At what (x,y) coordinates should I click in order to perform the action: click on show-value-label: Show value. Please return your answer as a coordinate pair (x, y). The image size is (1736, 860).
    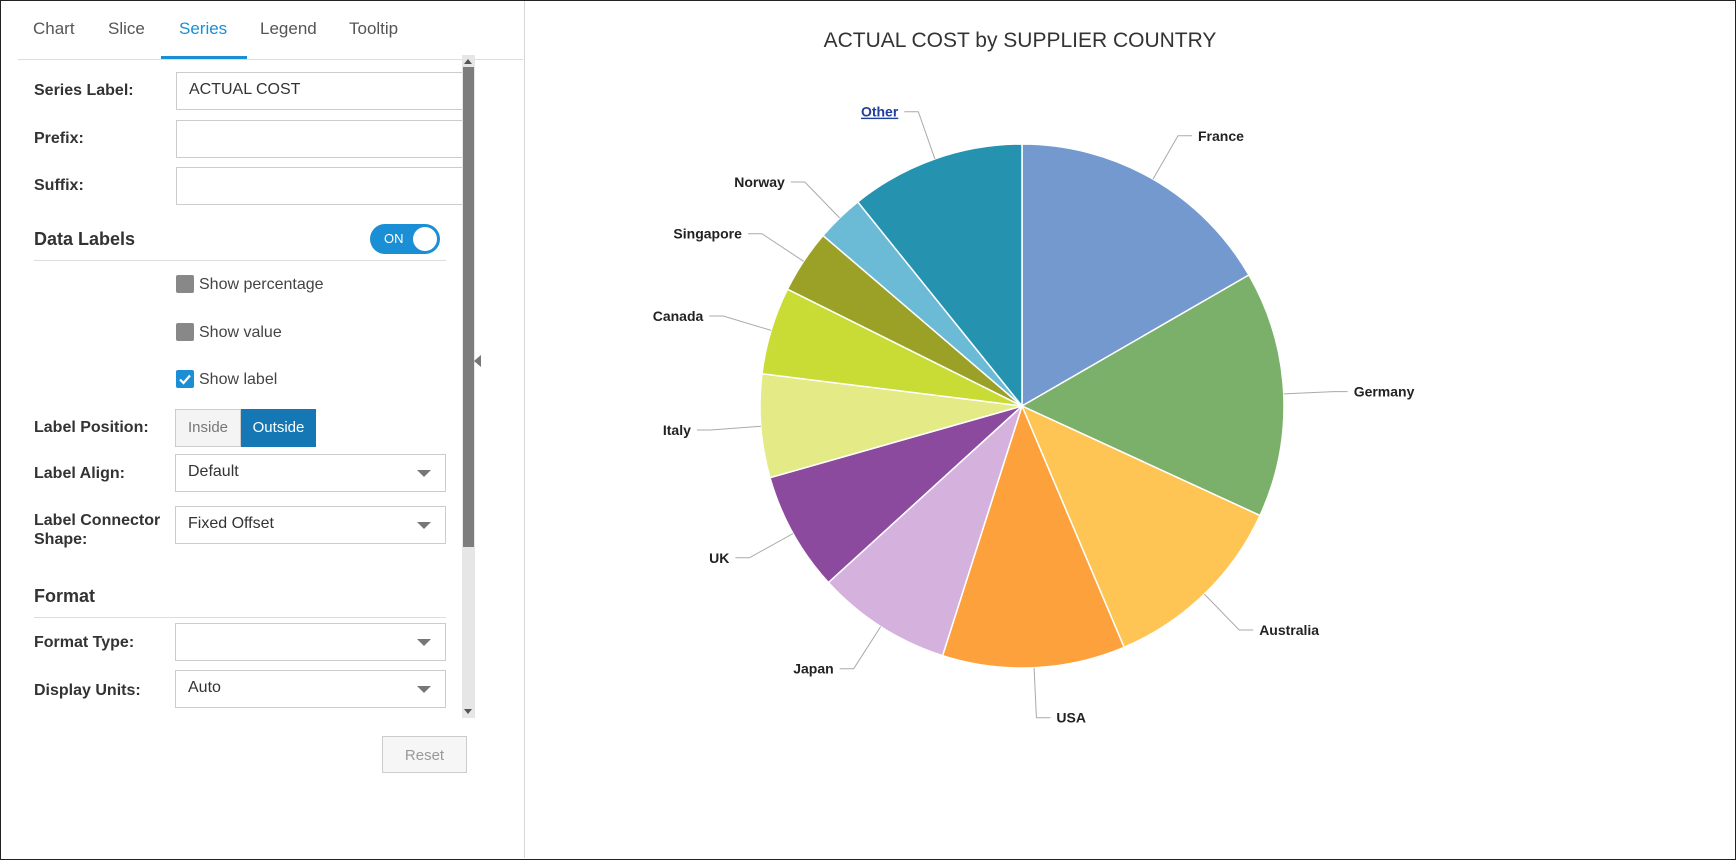
    Looking at the image, I should click on (240, 332).